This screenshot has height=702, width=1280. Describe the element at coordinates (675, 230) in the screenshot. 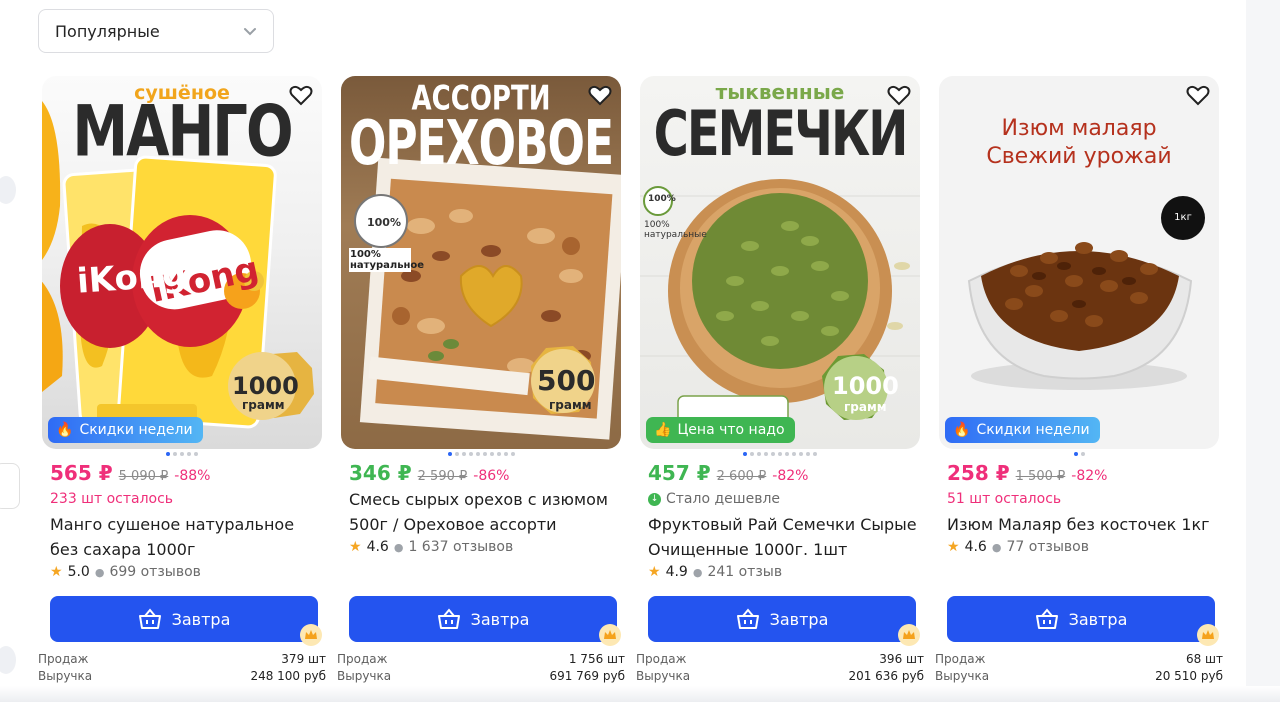

I see `image-natural-label: 100% натуральные` at that location.